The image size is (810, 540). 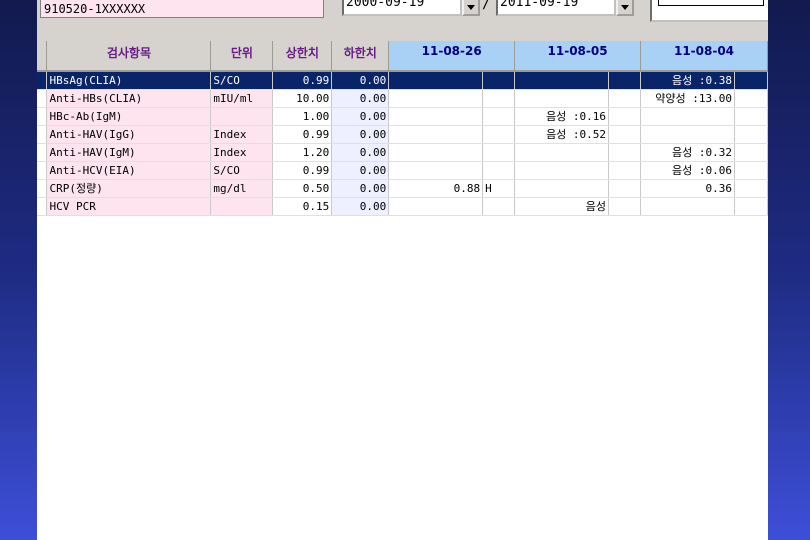 What do you see at coordinates (499, 188) in the screenshot?
I see `cell-date1-flag: H` at bounding box center [499, 188].